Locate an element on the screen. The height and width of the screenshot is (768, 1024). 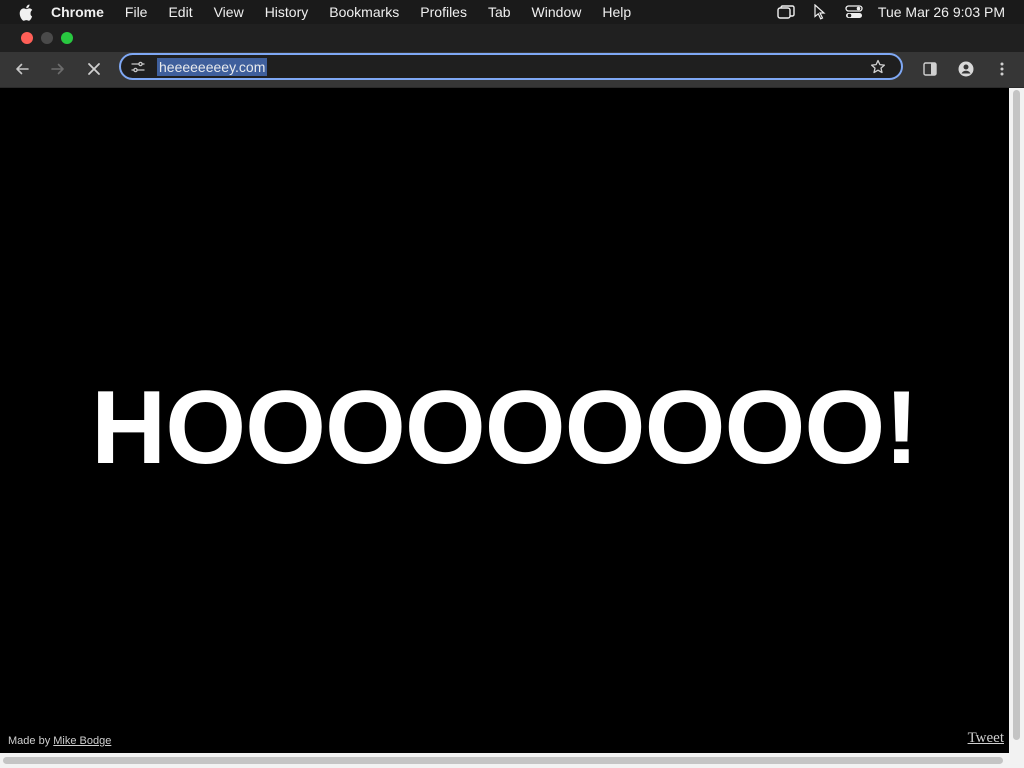
screen-mirroring-icon is located at coordinates (786, 12).